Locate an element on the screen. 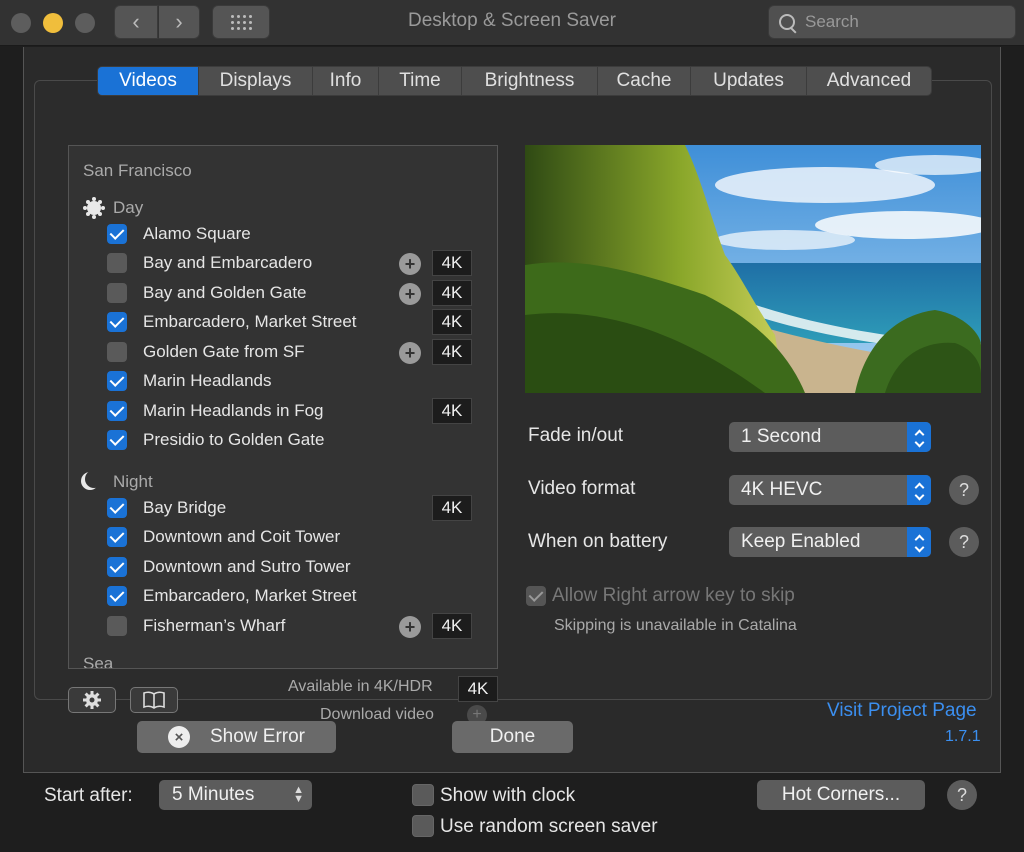 This screenshot has width=1024, height=852. show-error-button: × Show Error is located at coordinates (236, 737).